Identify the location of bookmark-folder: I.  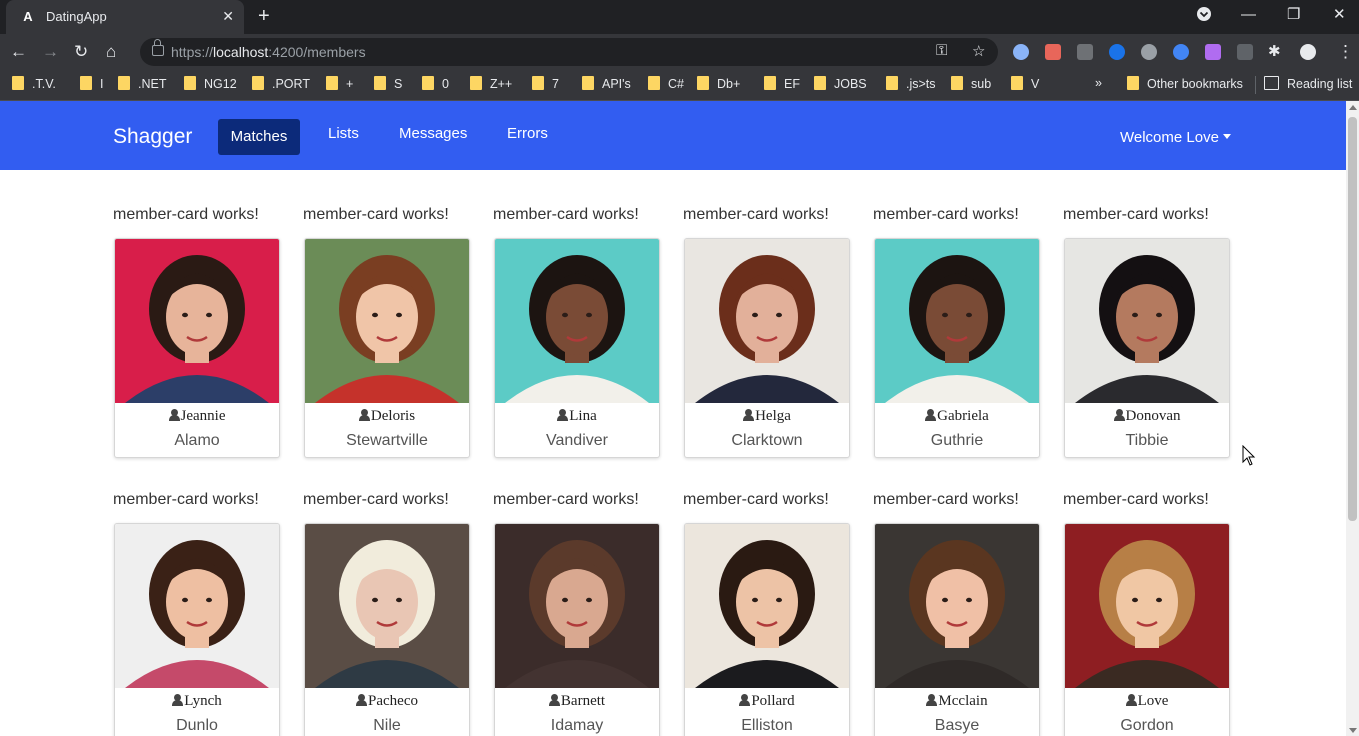
(91, 85).